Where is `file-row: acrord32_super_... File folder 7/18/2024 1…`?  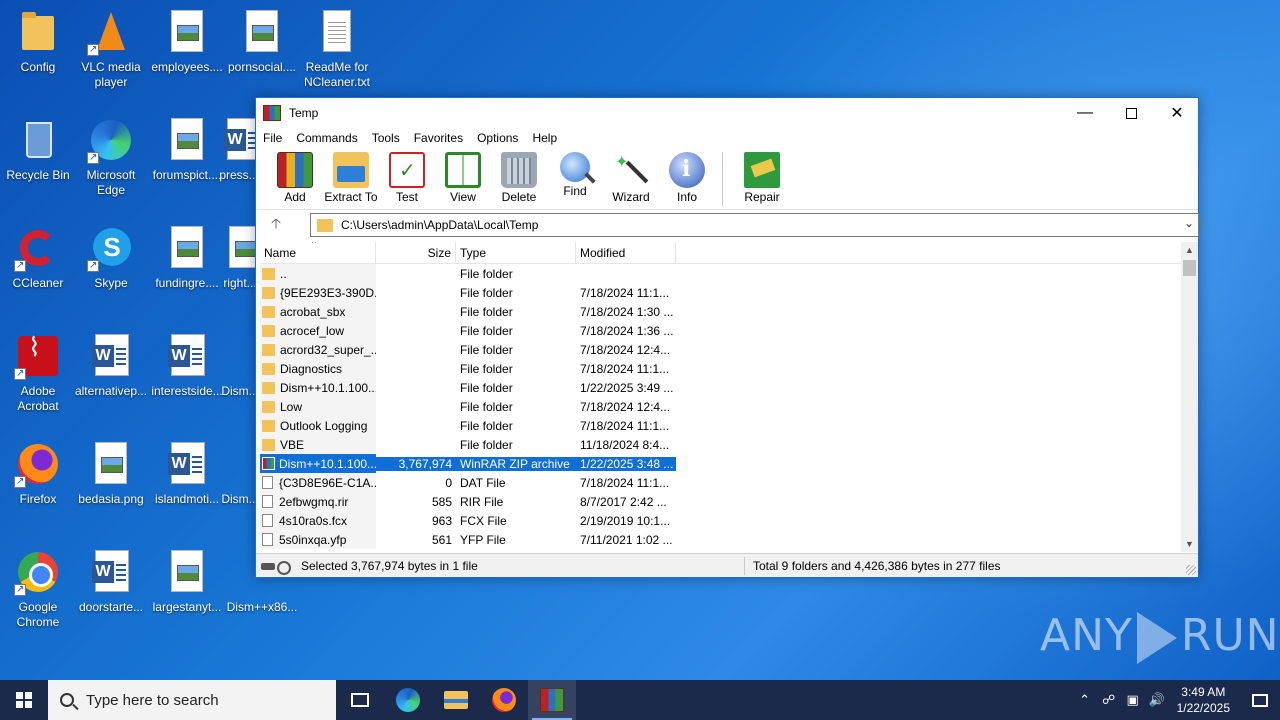 file-row: acrord32_super_... File folder 7/18/2024 1… is located at coordinates (722, 349).